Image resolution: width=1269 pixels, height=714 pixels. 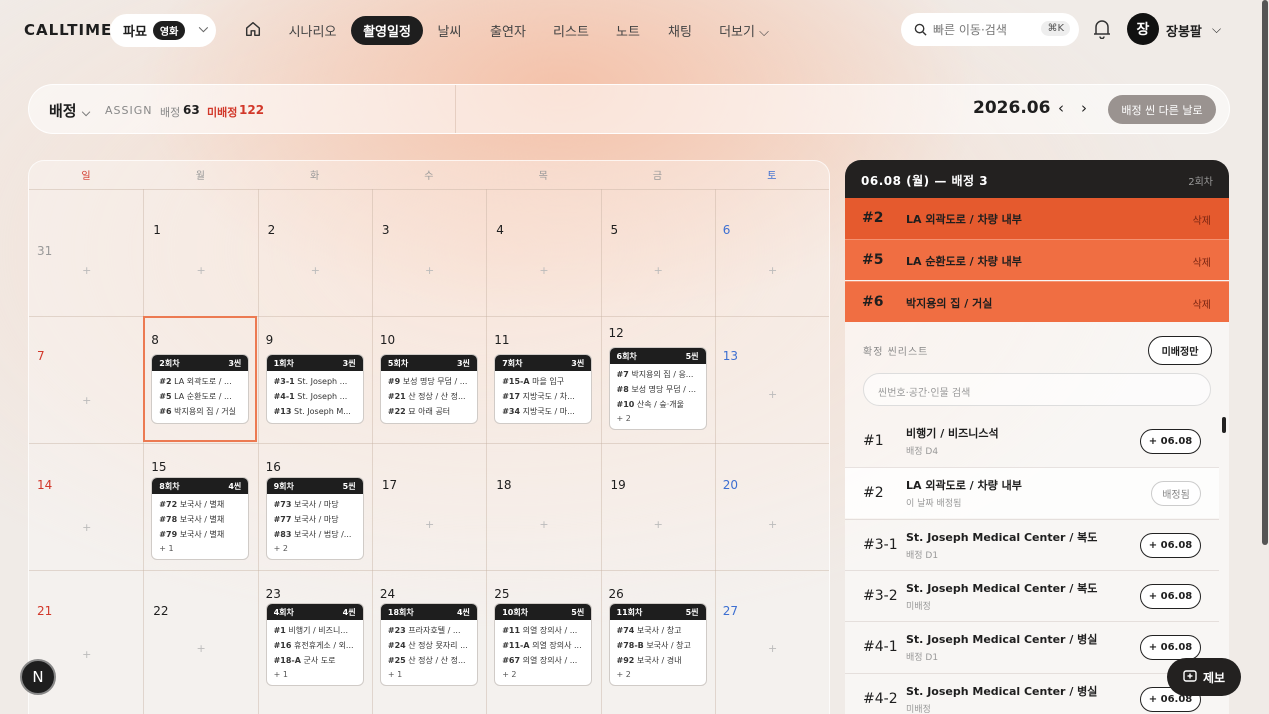 I want to click on report-button: 제보, so click(x=1204, y=677).